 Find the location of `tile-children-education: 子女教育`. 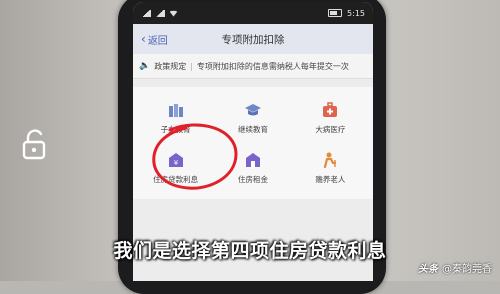

tile-children-education: 子女教育 is located at coordinates (175, 118).